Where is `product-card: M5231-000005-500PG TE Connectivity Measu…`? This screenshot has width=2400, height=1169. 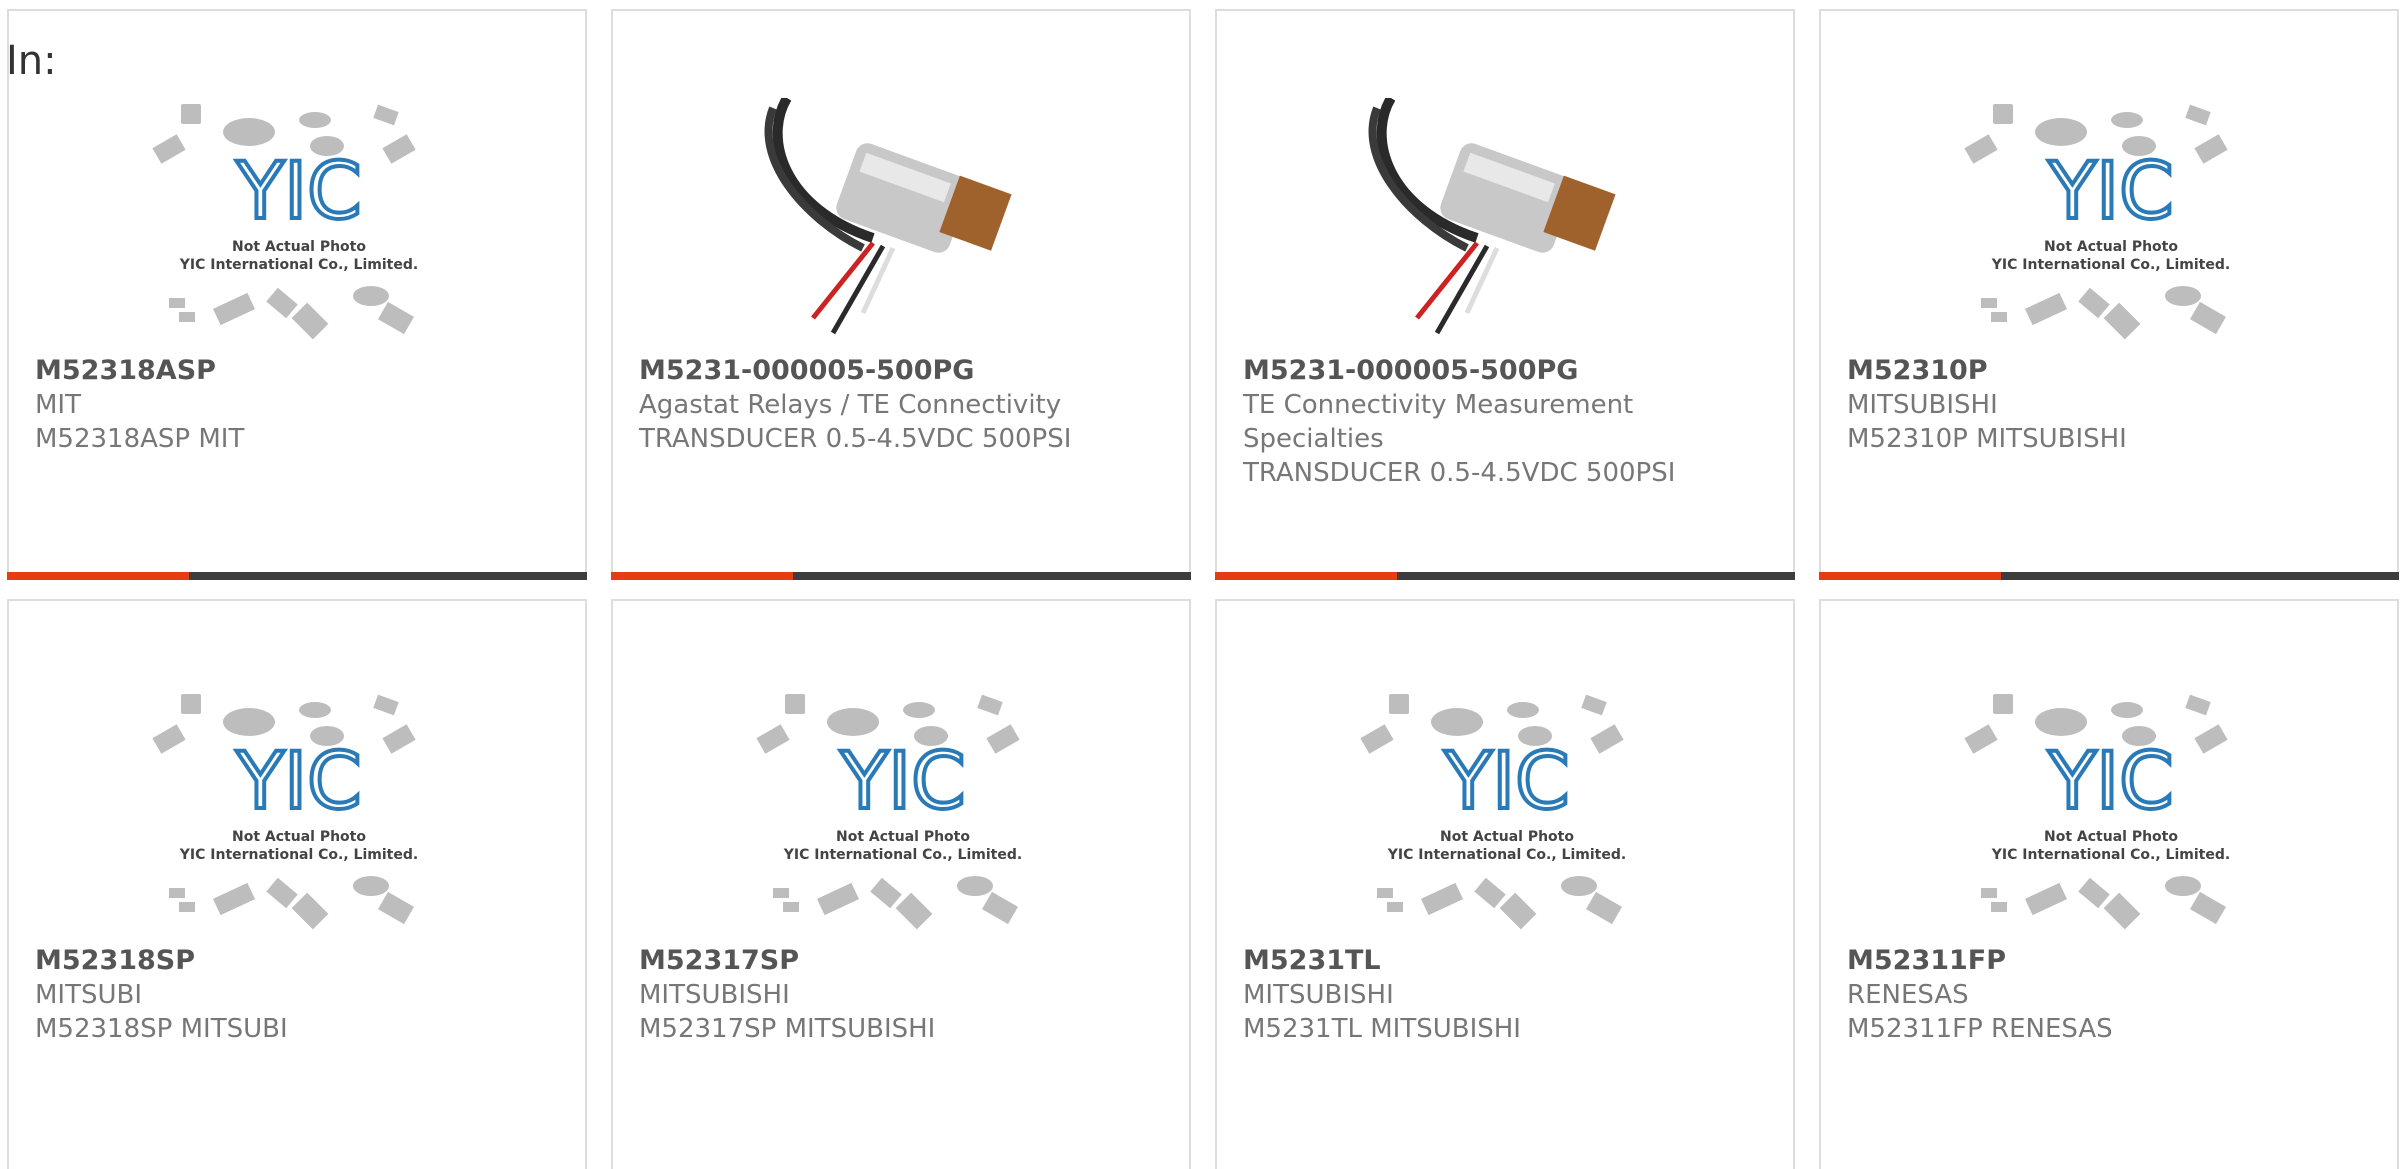
product-card: M5231-000005-500PG TE Connectivity Measu… is located at coordinates (1505, 294).